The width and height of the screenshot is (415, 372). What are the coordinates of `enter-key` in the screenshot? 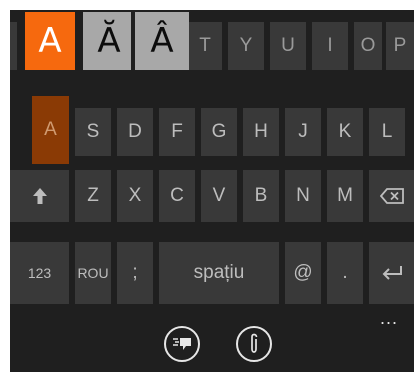 It's located at (391, 273).